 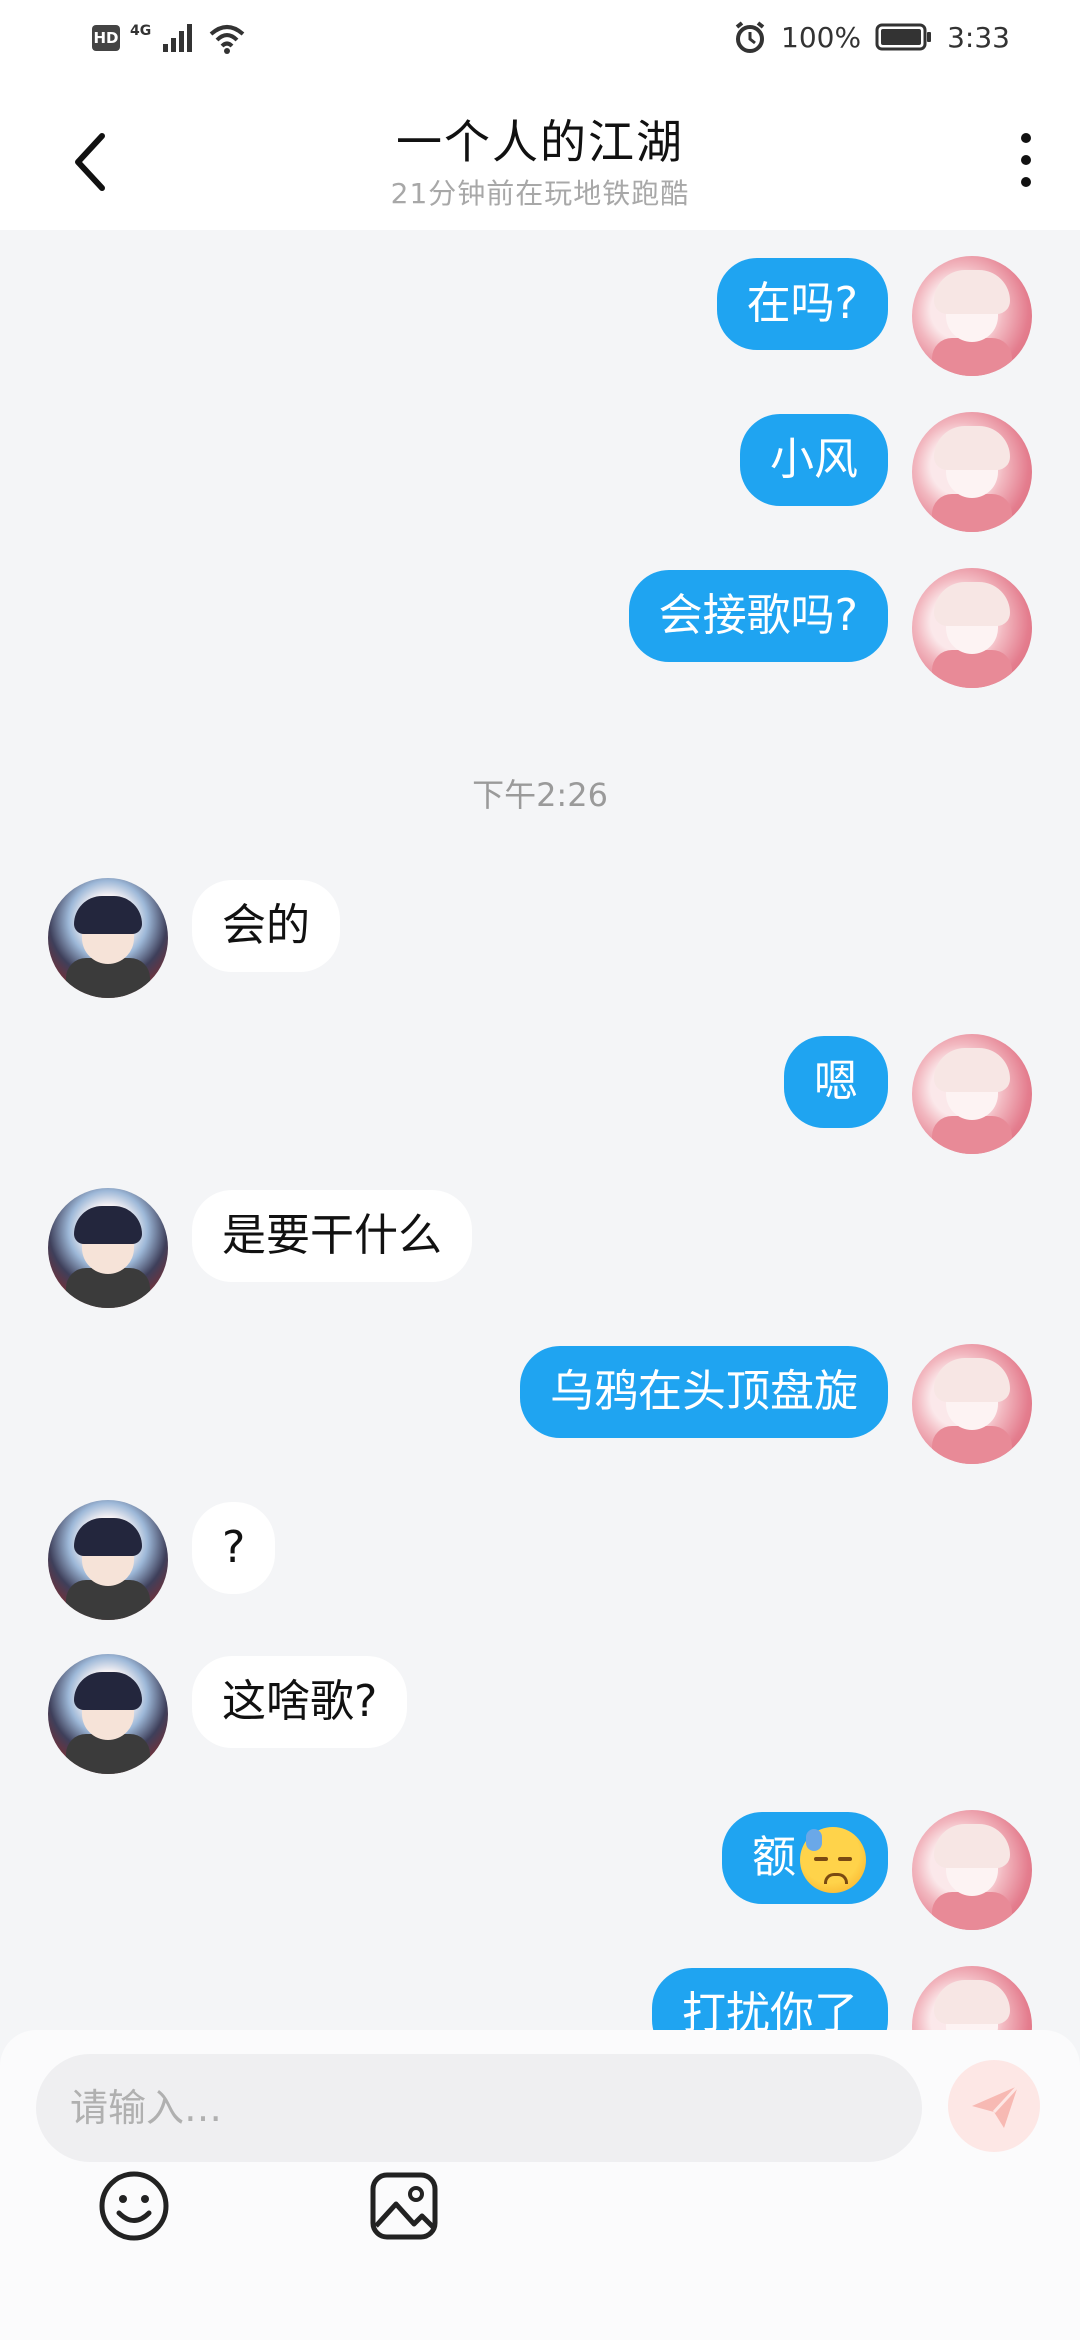 What do you see at coordinates (903, 37) in the screenshot?
I see `battery-icon` at bounding box center [903, 37].